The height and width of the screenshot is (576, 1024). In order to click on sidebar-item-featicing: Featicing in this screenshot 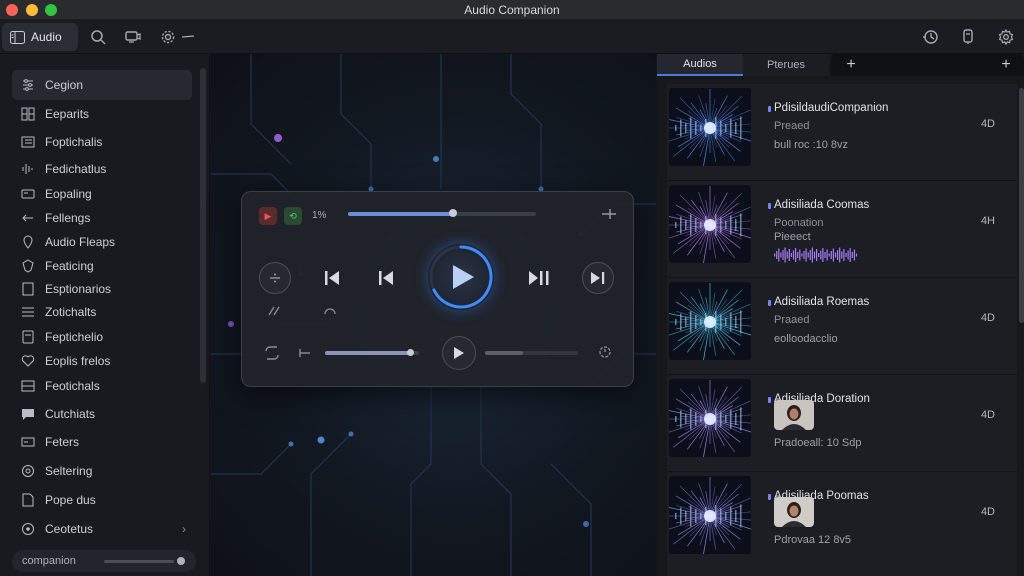, I will do `click(102, 266)`.